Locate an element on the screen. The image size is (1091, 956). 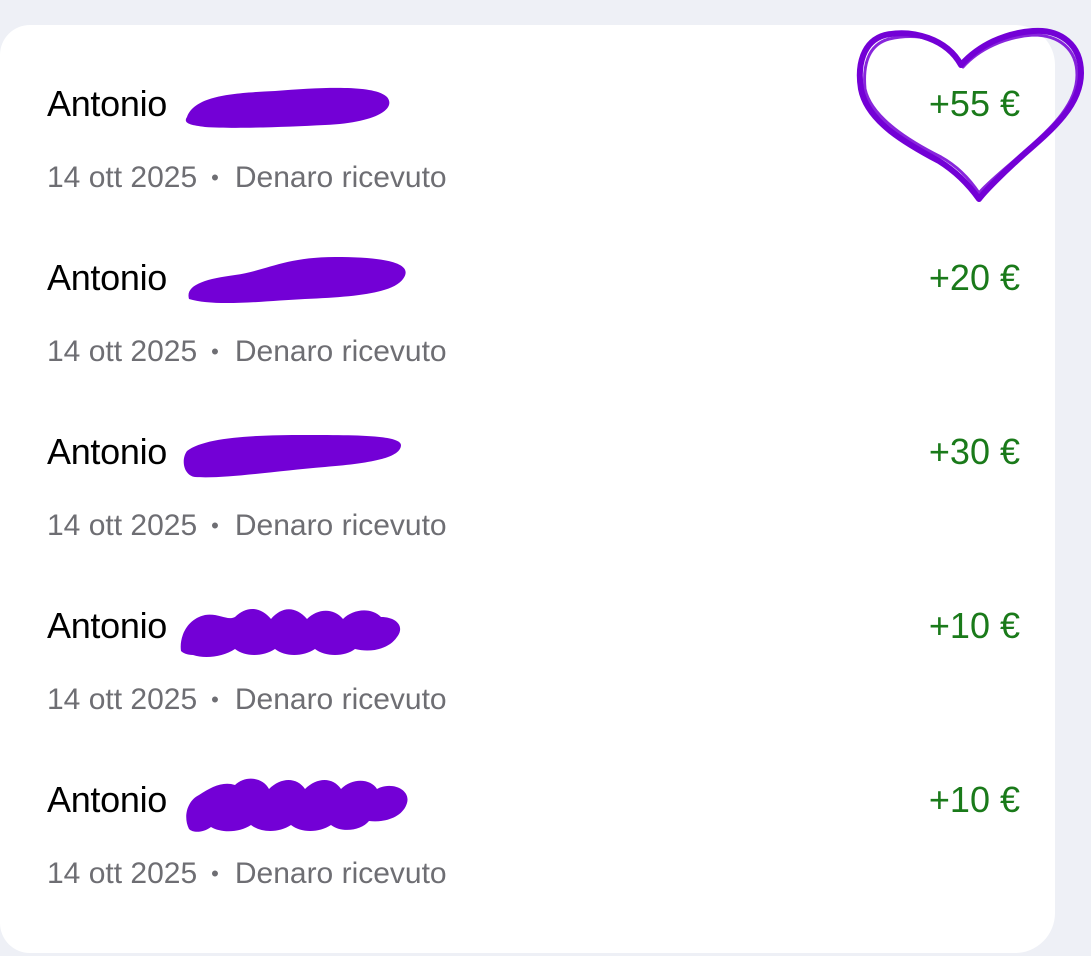
amount-value: +30 € is located at coordinates (974, 451).